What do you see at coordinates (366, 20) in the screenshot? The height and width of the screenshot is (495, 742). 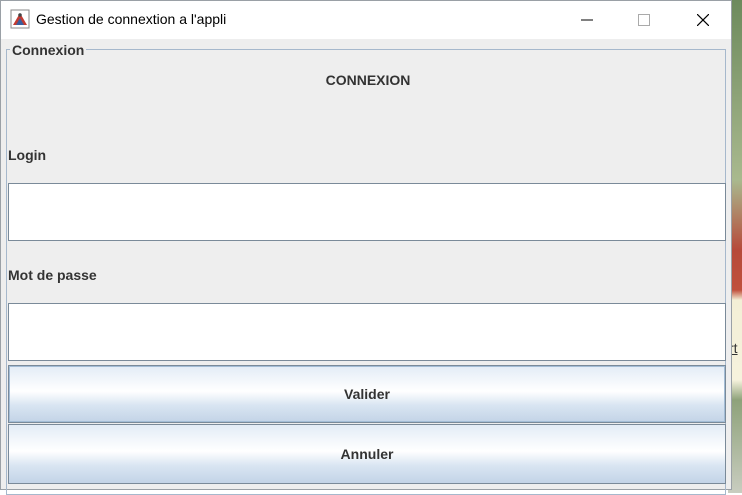 I see `title-bar: Gestion de connextion a l'appli` at bounding box center [366, 20].